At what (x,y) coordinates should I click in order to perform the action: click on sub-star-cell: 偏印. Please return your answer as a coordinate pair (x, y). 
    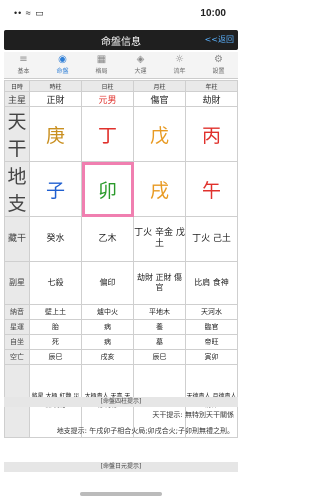
    Looking at the image, I should click on (107, 283).